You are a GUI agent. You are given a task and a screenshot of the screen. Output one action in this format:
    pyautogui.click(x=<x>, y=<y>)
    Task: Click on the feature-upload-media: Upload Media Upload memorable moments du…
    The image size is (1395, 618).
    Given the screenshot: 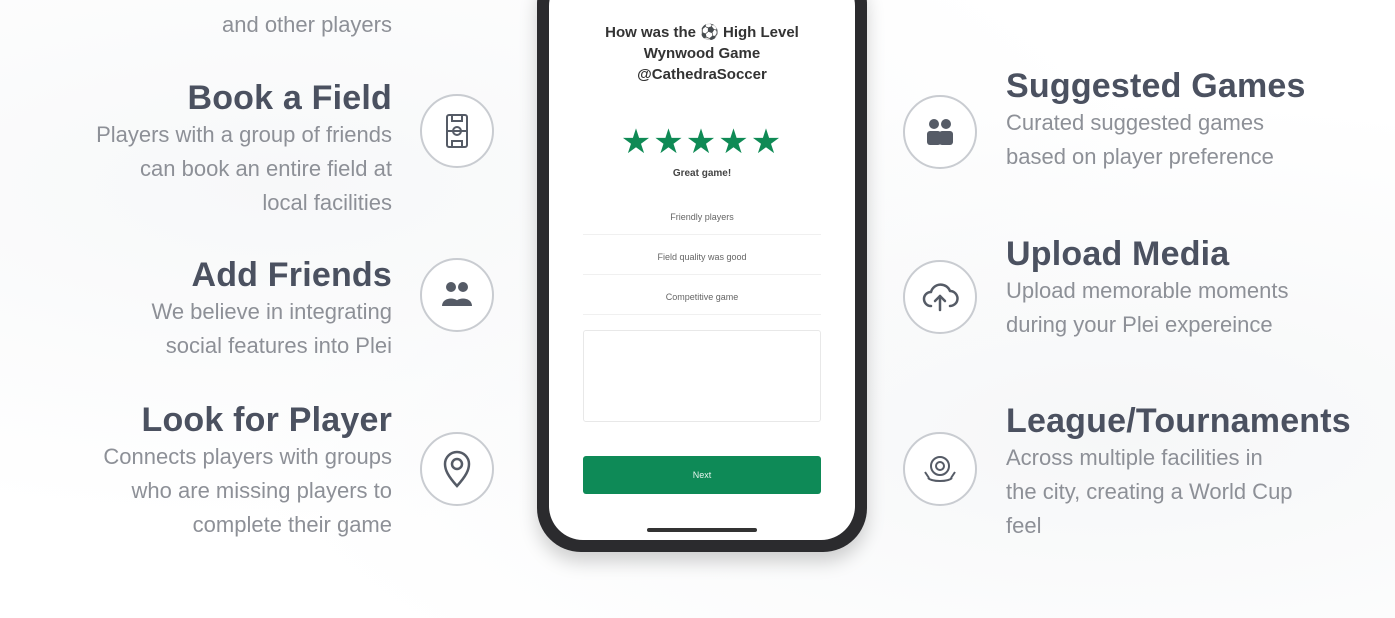 What is the action you would take?
    pyautogui.click(x=1147, y=288)
    